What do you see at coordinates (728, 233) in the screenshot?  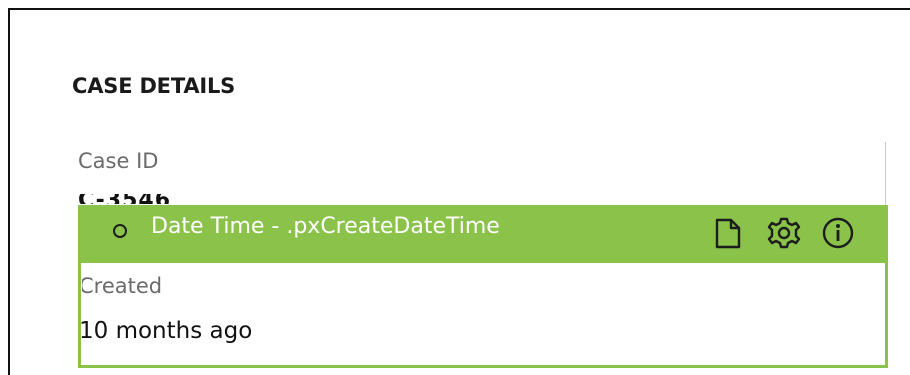 I see `copy-icon` at bounding box center [728, 233].